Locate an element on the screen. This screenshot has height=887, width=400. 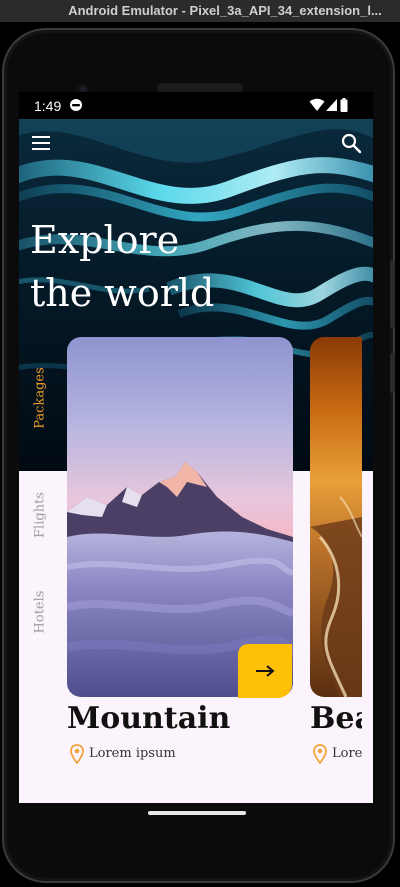
beach-card-location: Lorem is located at coordinates (347, 753).